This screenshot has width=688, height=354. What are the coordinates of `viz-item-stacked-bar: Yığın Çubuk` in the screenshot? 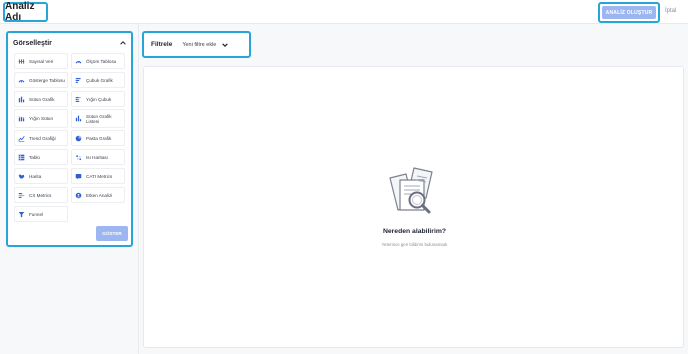 It's located at (98, 99).